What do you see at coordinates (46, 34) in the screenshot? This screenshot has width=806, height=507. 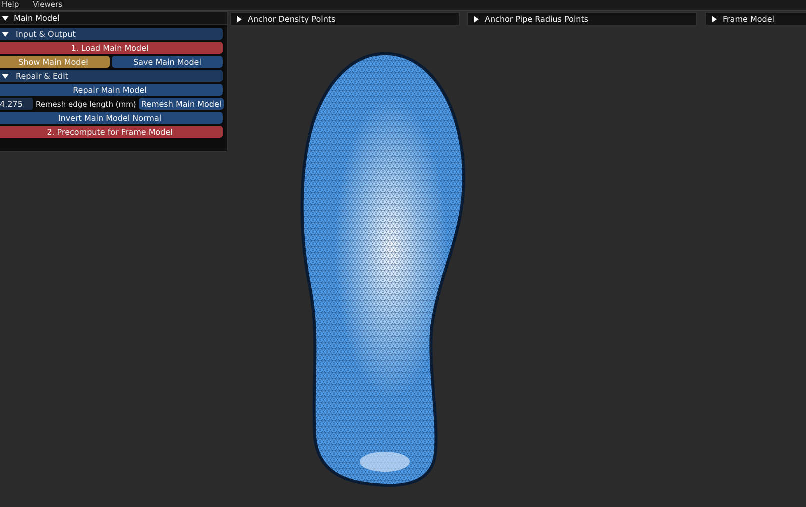 I see `section-title: Input & Output` at bounding box center [46, 34].